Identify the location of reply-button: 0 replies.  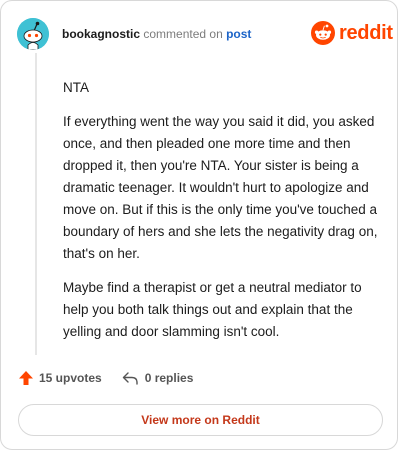
(158, 378).